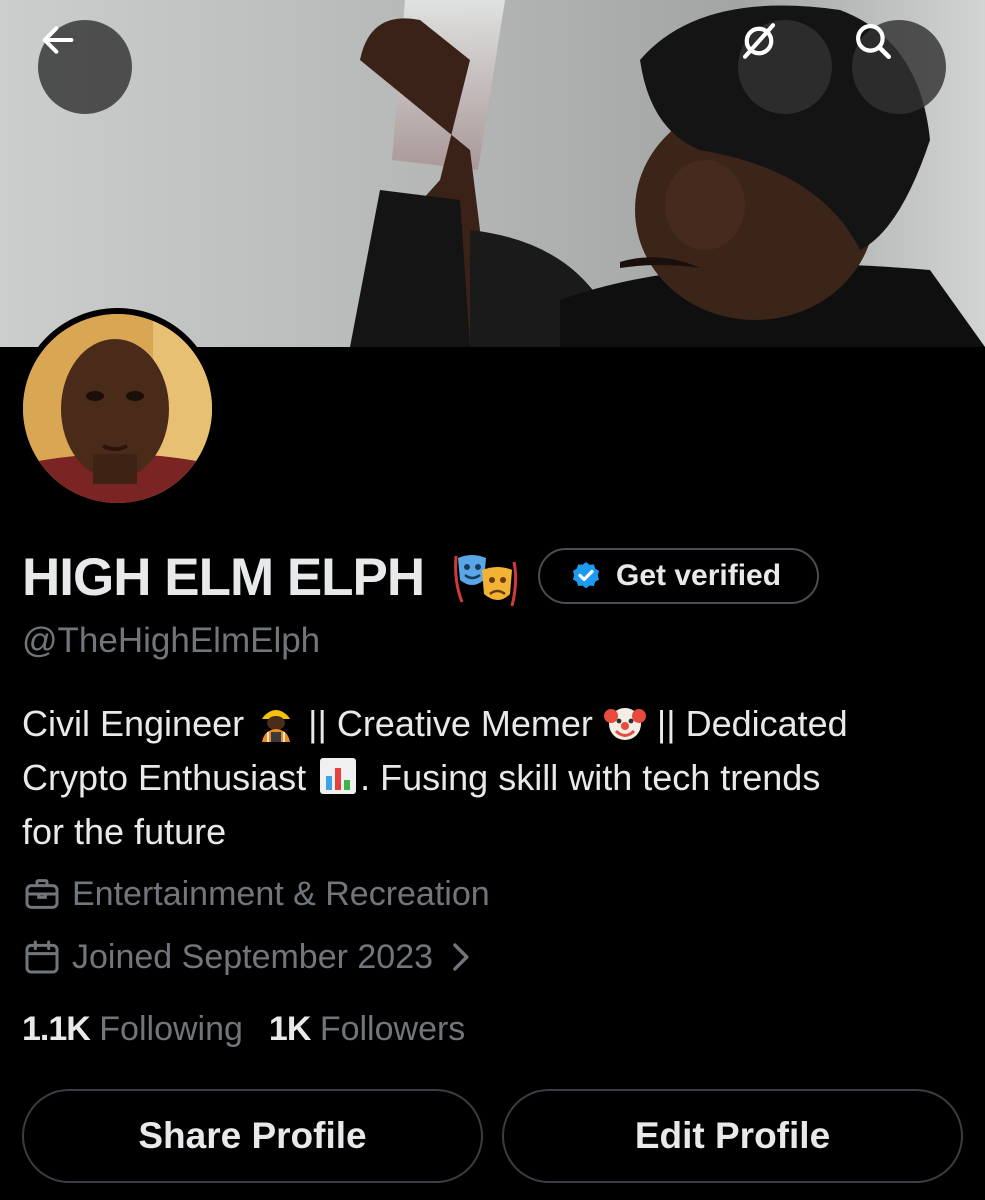  What do you see at coordinates (169, 777) in the screenshot?
I see `bio-text: Crypto Enthusiast` at bounding box center [169, 777].